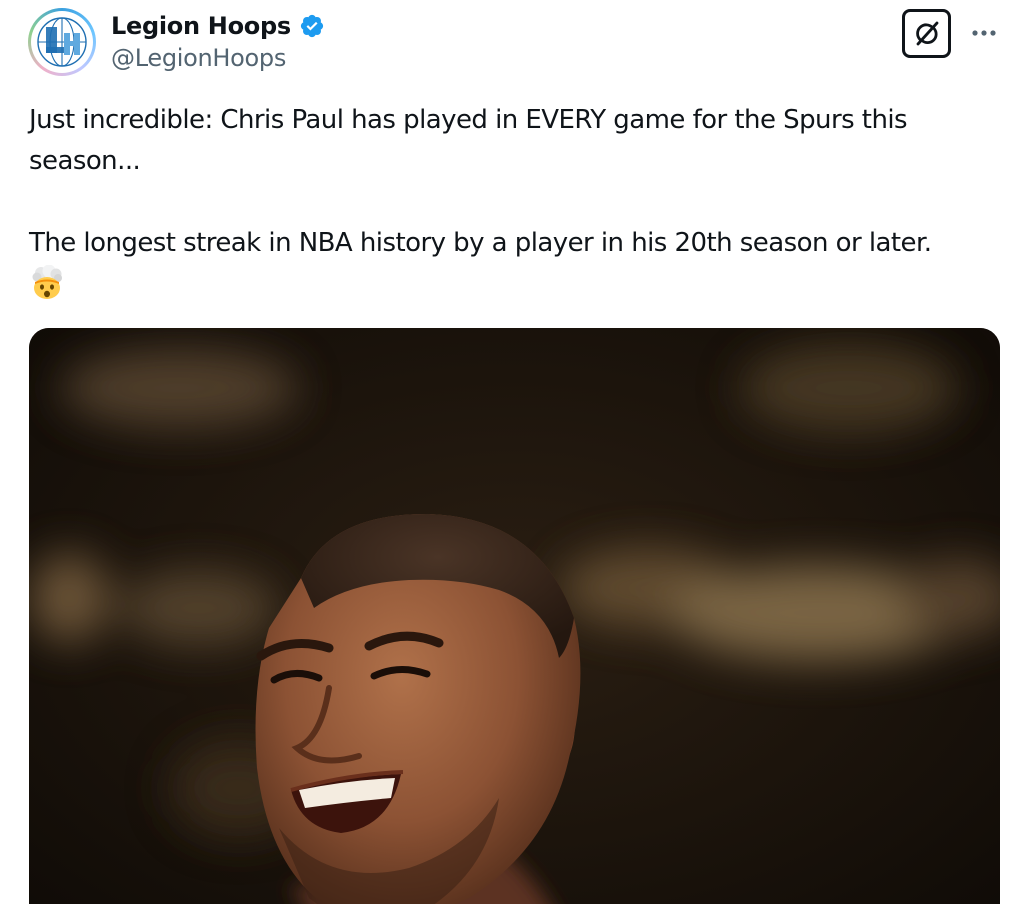  I want to click on legion-hoops-logo-icon, so click(62, 42).